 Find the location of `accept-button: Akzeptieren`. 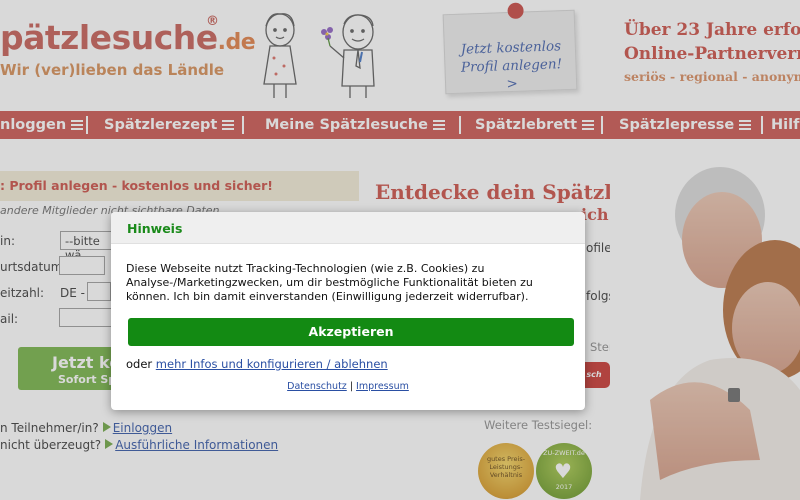

accept-button: Akzeptieren is located at coordinates (351, 332).